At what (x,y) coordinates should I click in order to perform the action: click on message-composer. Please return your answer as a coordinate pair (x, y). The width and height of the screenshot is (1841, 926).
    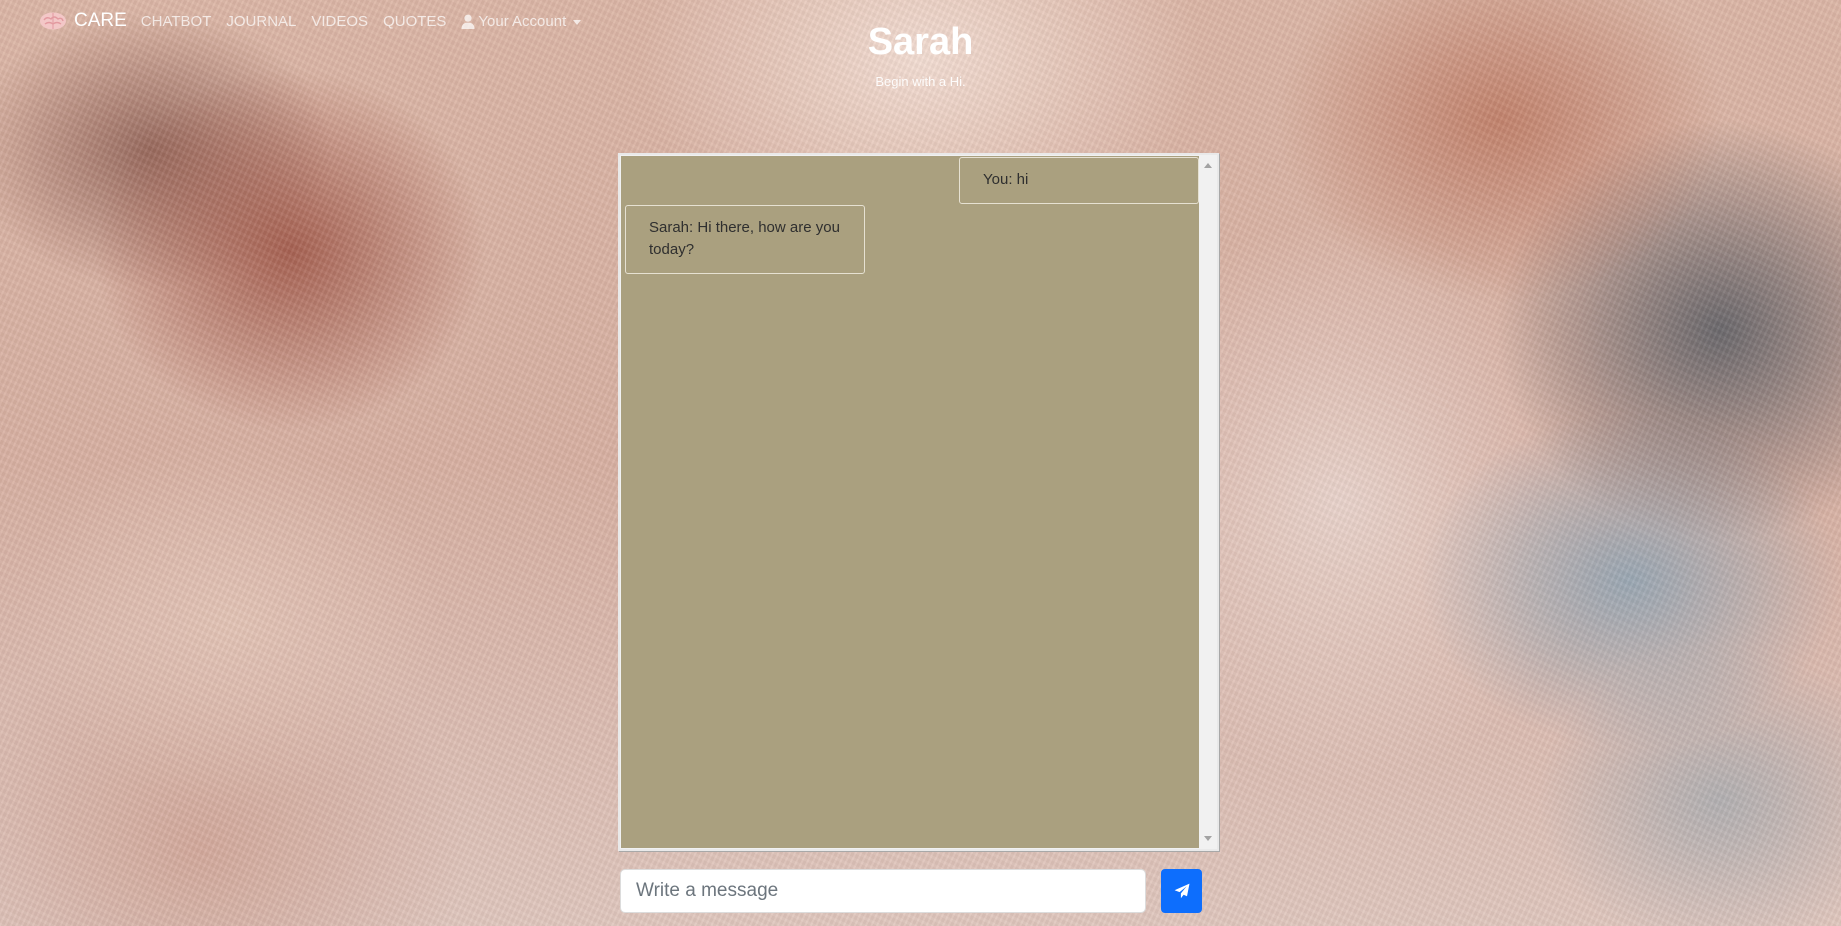
    Looking at the image, I should click on (911, 891).